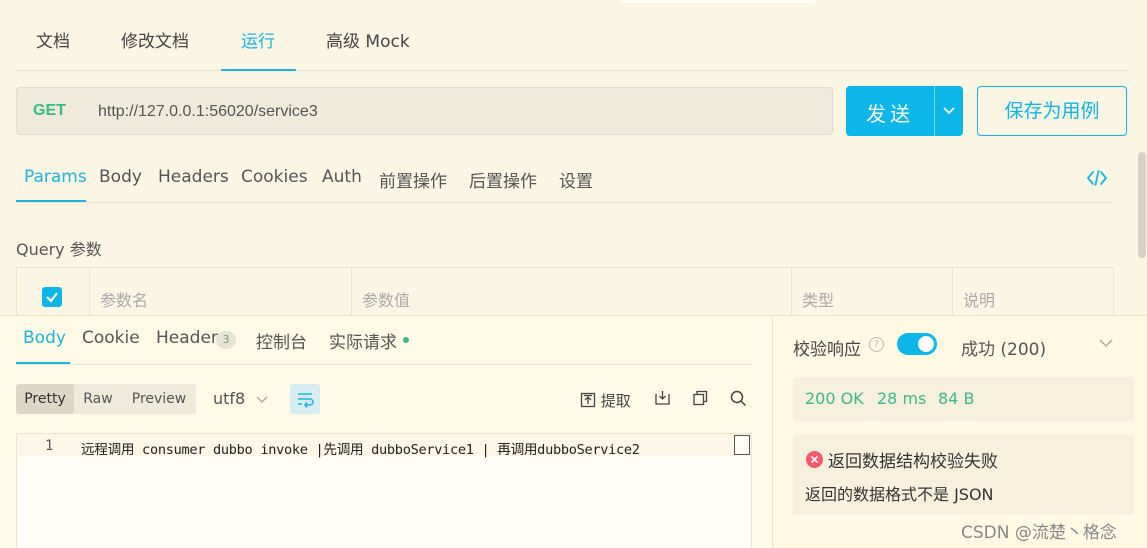 The width and height of the screenshot is (1147, 548). Describe the element at coordinates (979, 300) in the screenshot. I see `column-header: 说明` at that location.